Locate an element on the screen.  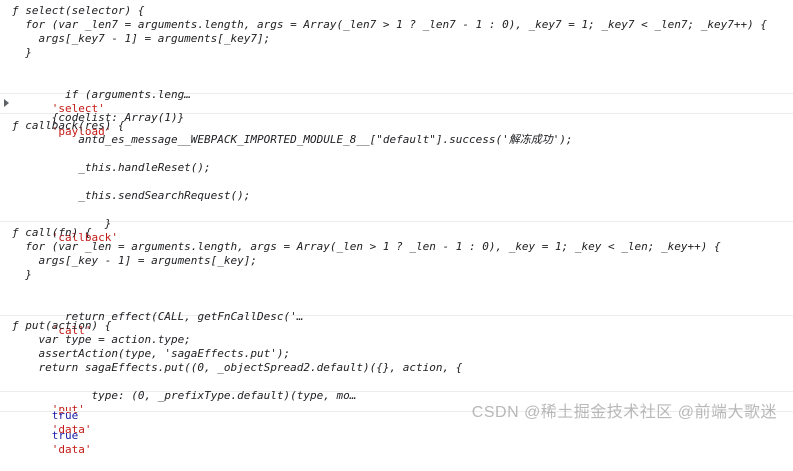
watermark: CSDN @稀土掘金技术社区 @前端大歌迷 is located at coordinates (624, 412).